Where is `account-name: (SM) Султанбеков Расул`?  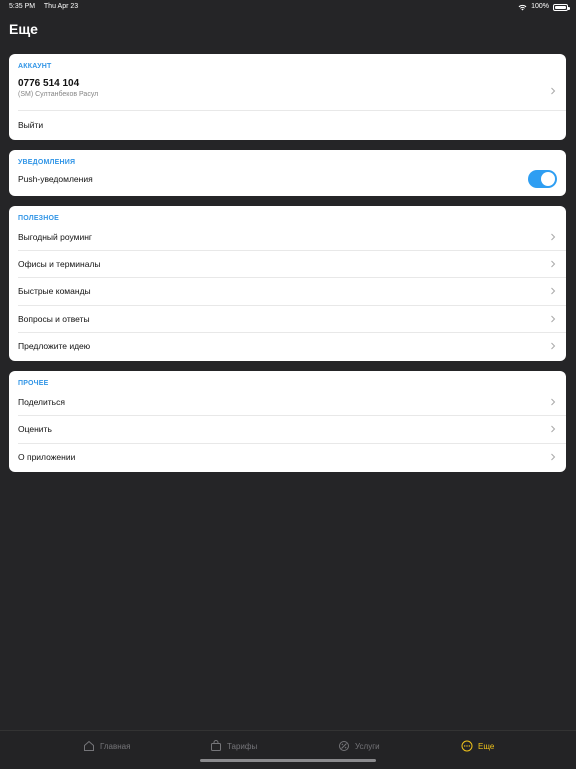
account-name: (SM) Султанбеков Расул is located at coordinates (58, 94).